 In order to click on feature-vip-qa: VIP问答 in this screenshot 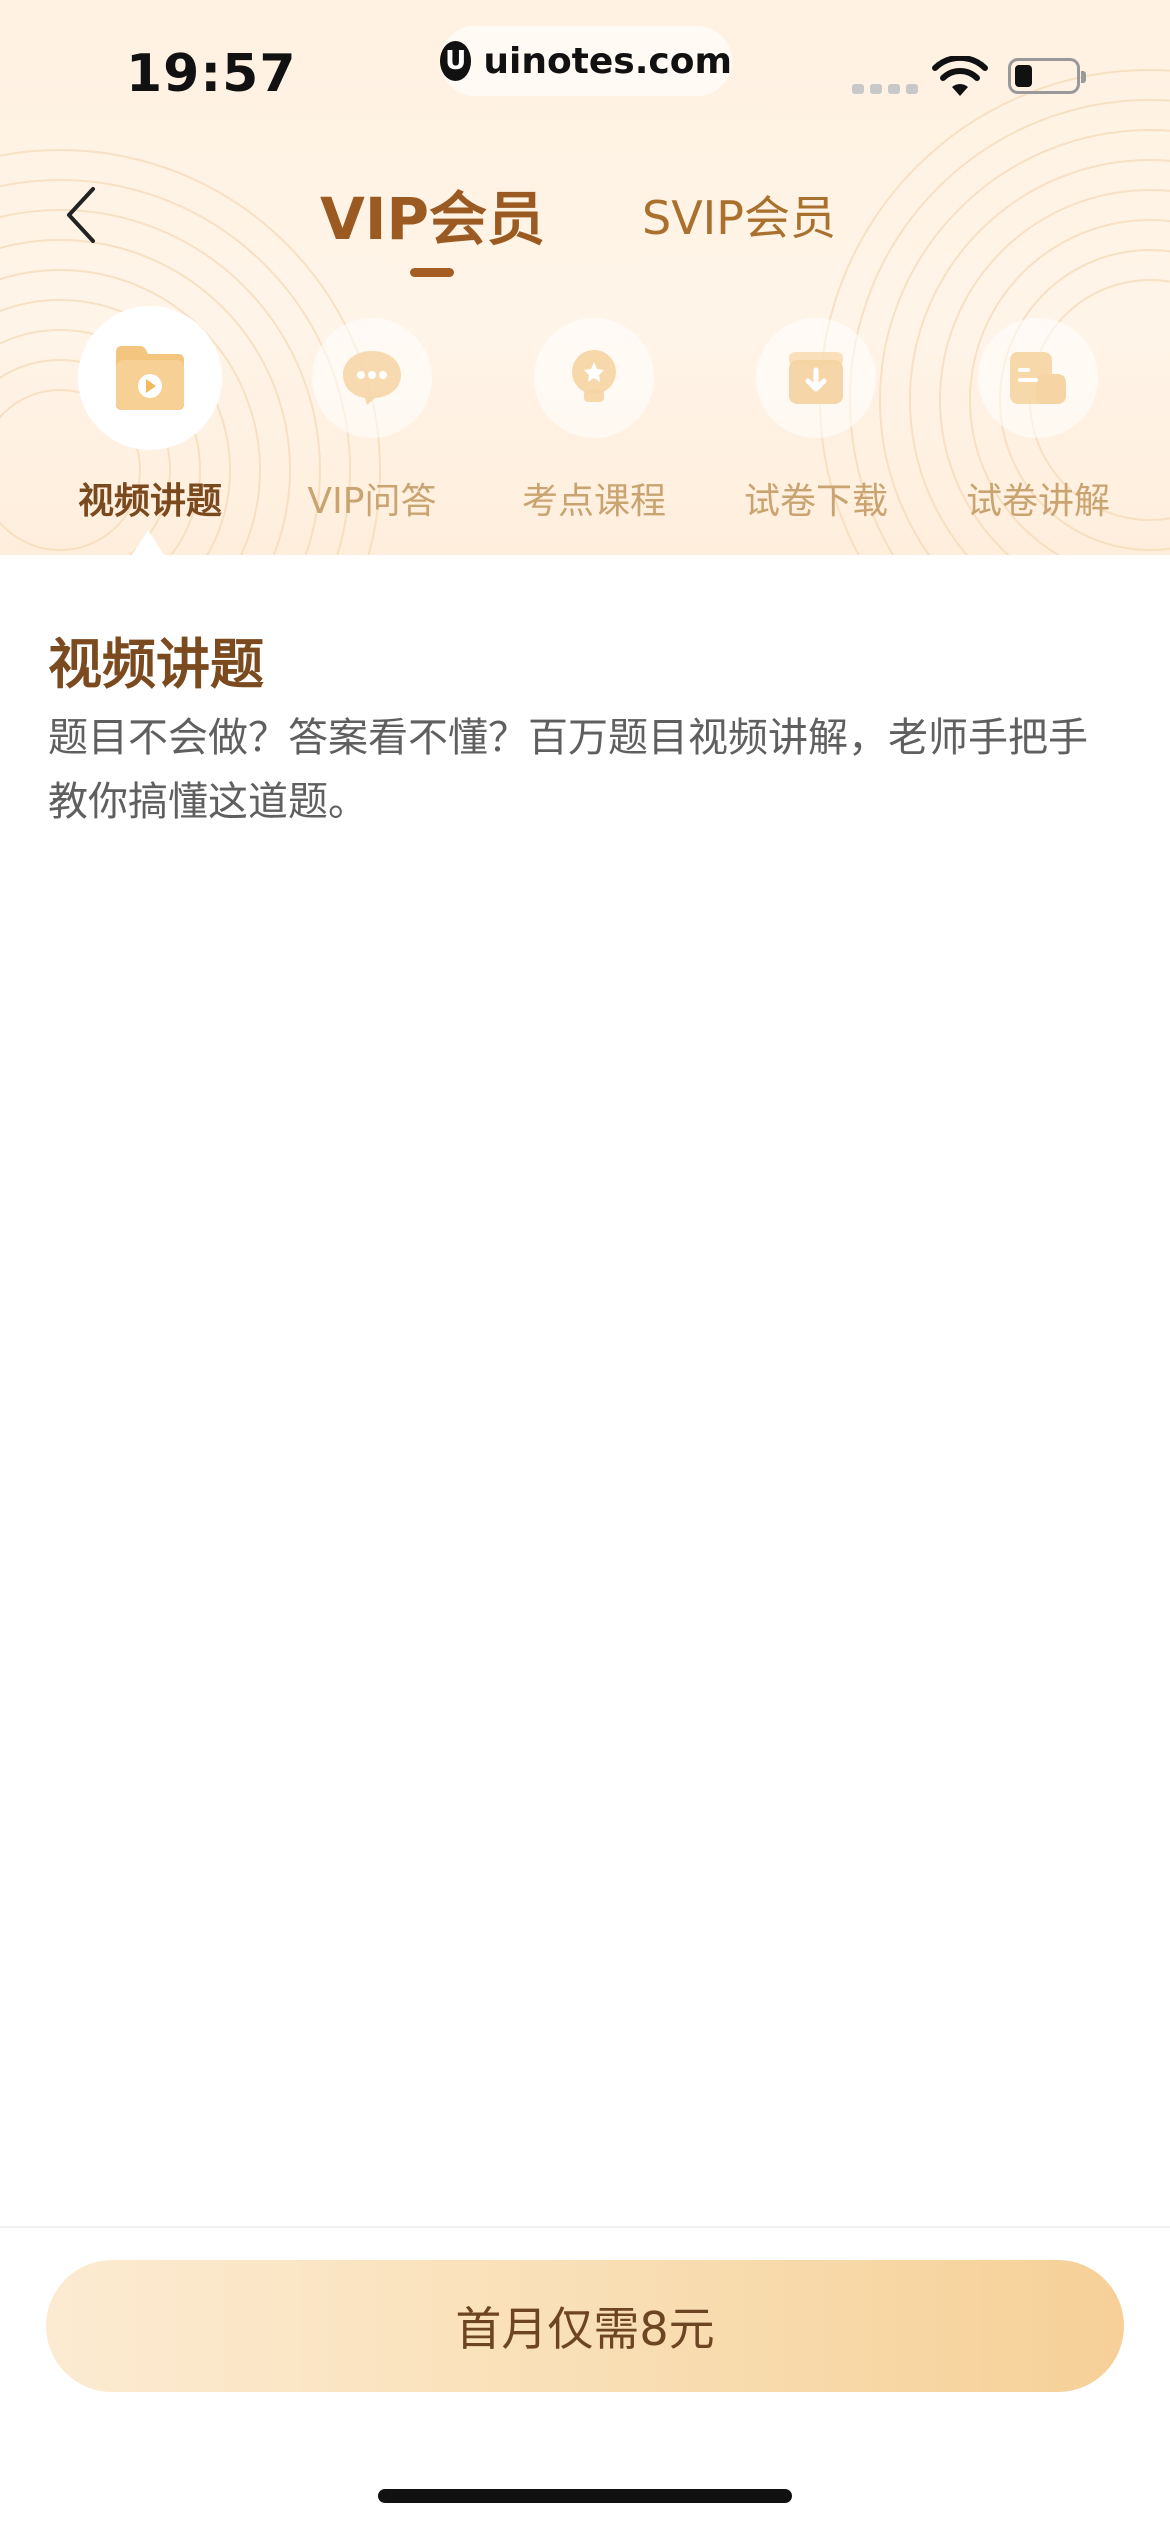, I will do `click(372, 416)`.